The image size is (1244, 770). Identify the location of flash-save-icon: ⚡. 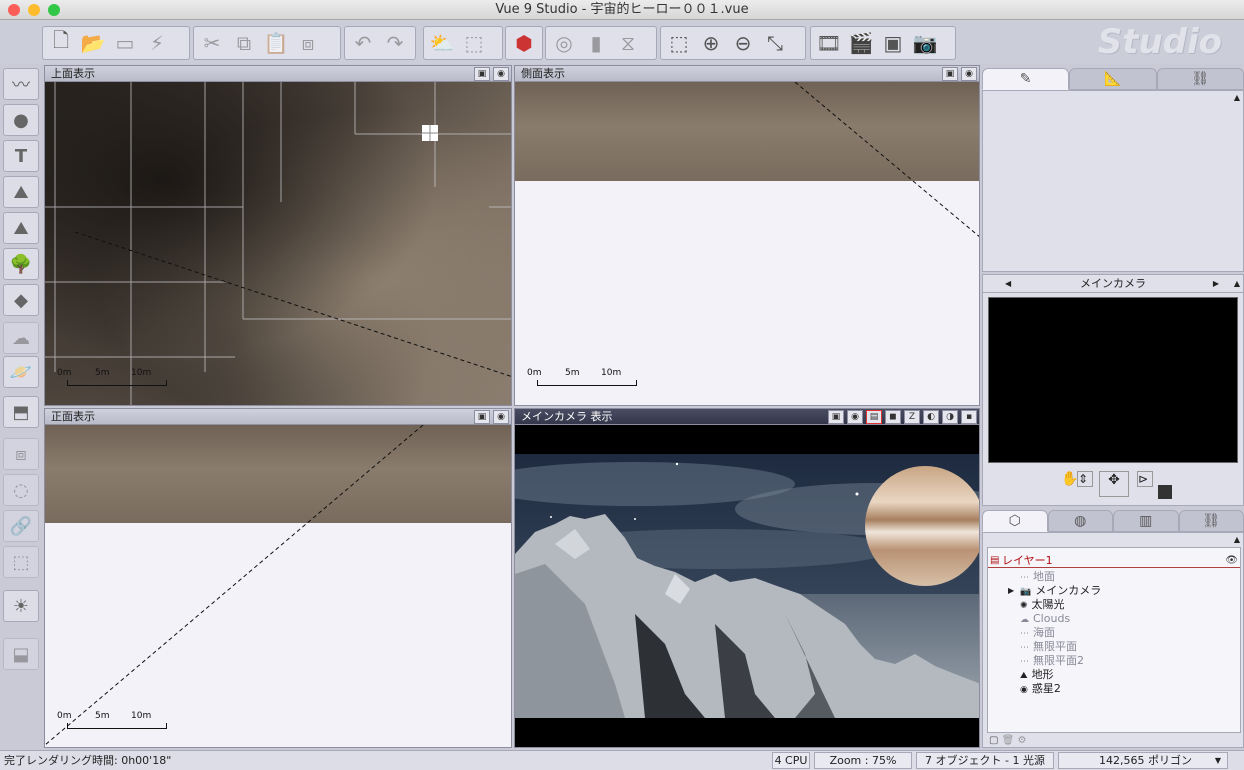
(157, 43).